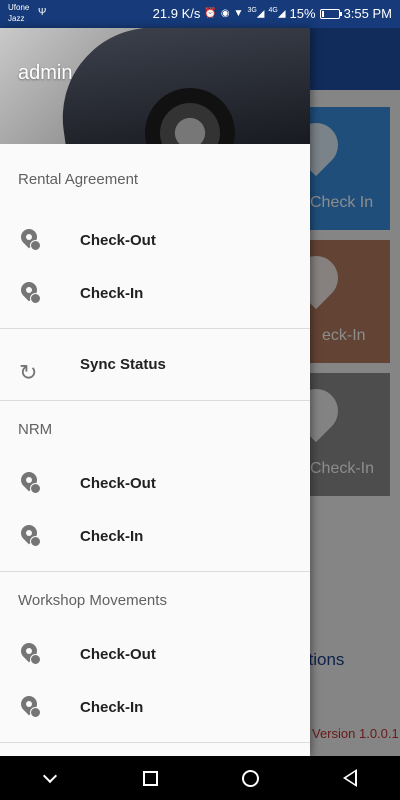 The width and height of the screenshot is (400, 800). I want to click on carrier-line-1: Ufone, so click(19, 7).